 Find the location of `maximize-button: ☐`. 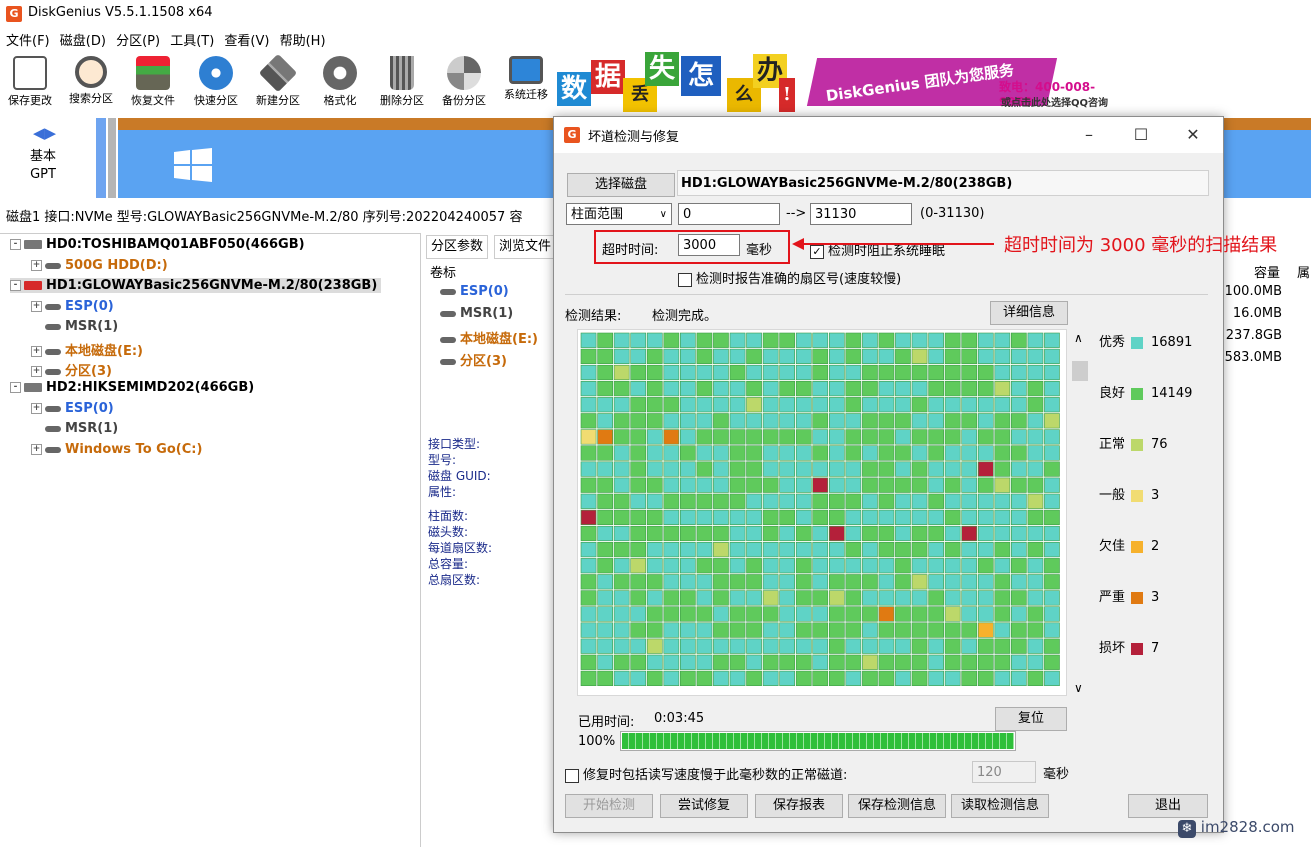

maximize-button: ☐ is located at coordinates (1141, 135).